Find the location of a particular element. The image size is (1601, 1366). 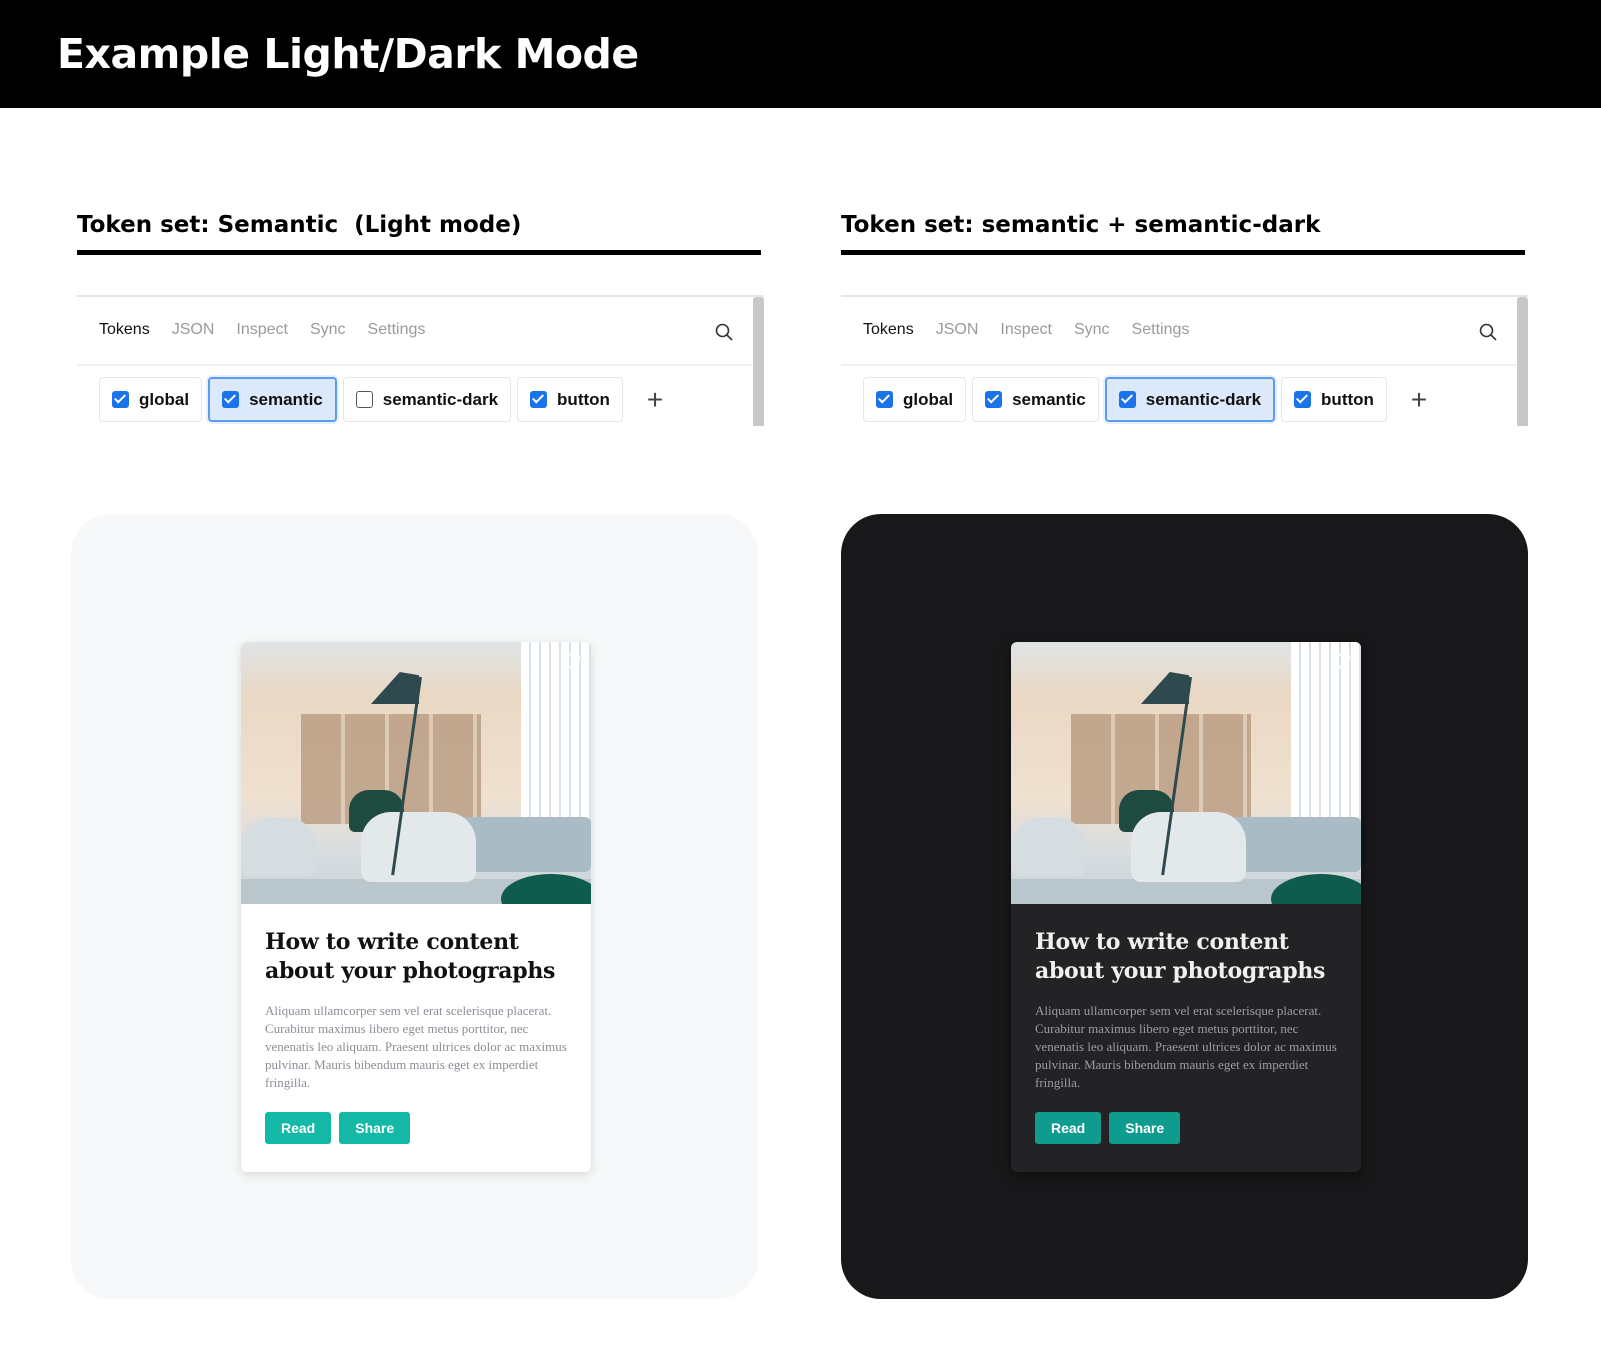

section-title: Token set: Semantic (Light mode) is located at coordinates (299, 225).